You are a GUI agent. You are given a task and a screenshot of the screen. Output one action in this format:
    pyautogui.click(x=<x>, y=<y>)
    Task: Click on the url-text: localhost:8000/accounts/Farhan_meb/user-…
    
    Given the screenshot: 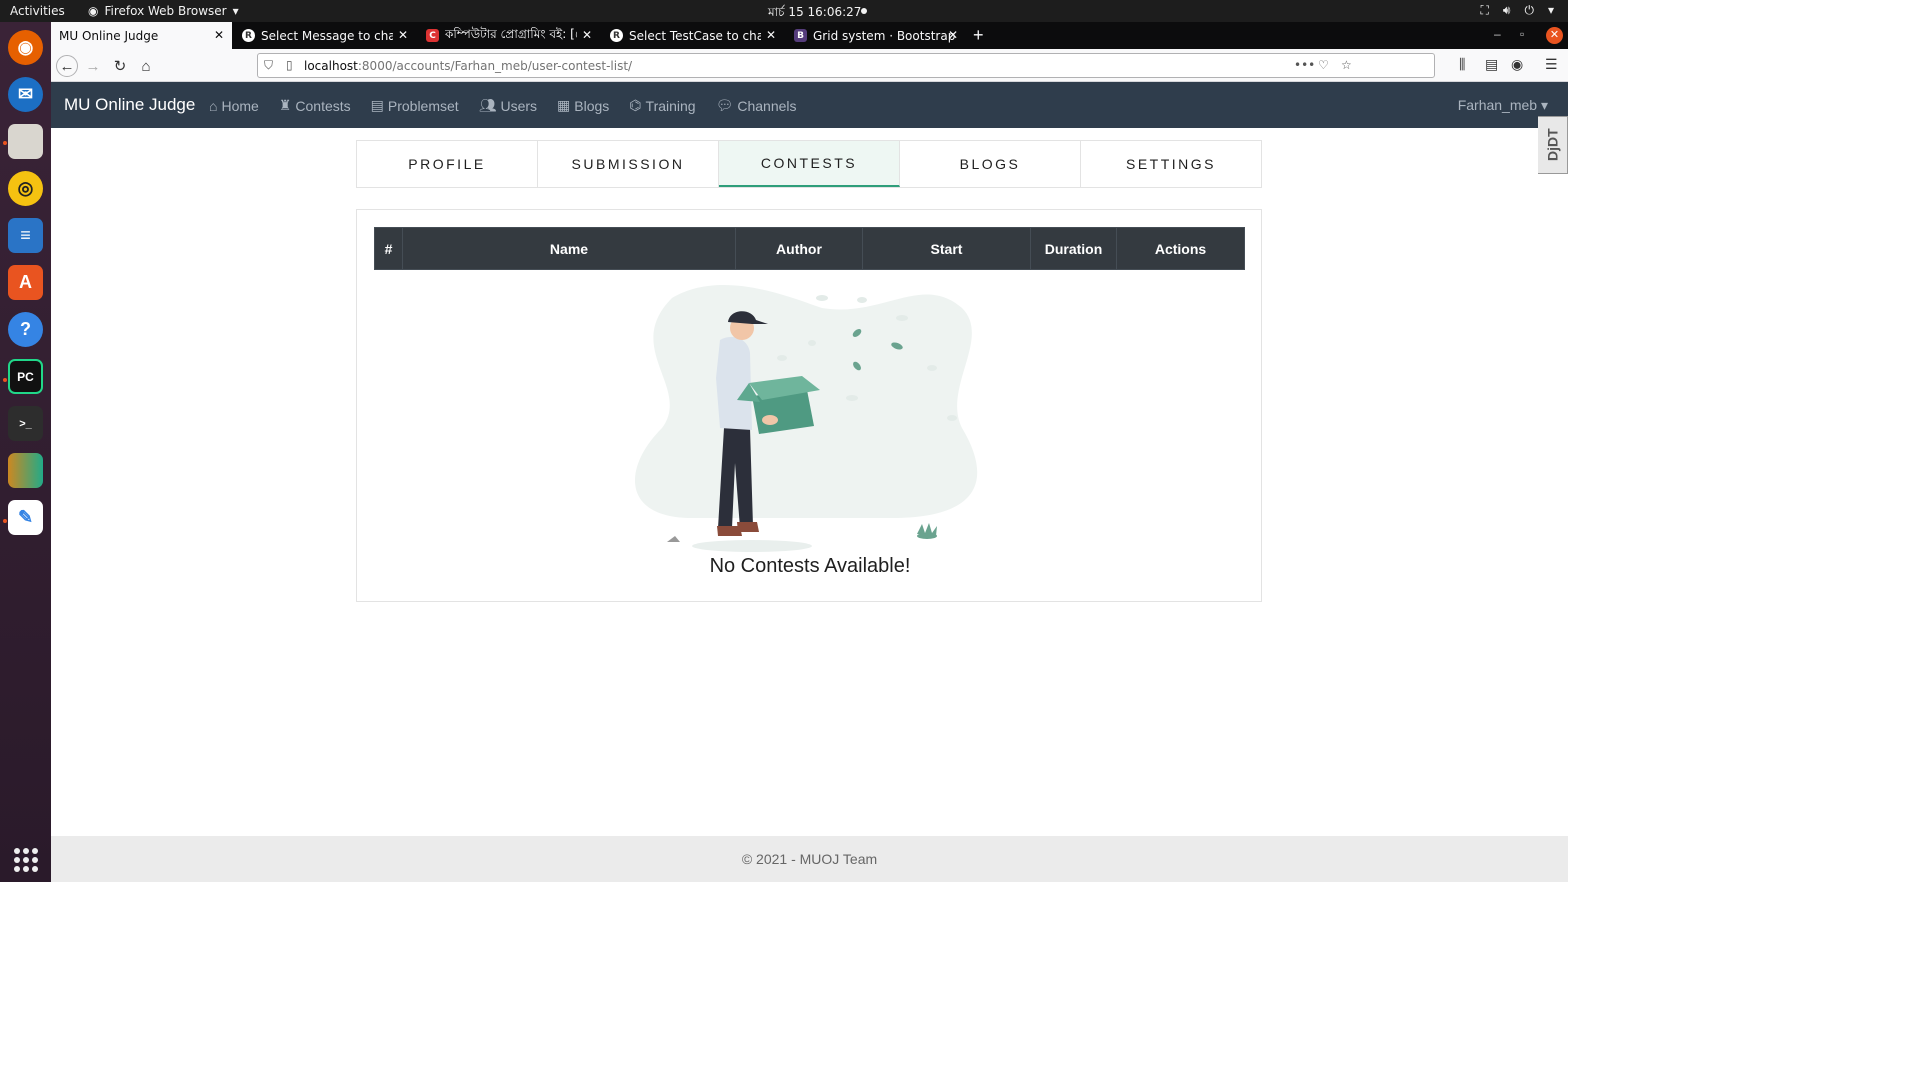 What is the action you would take?
    pyautogui.click(x=468, y=66)
    